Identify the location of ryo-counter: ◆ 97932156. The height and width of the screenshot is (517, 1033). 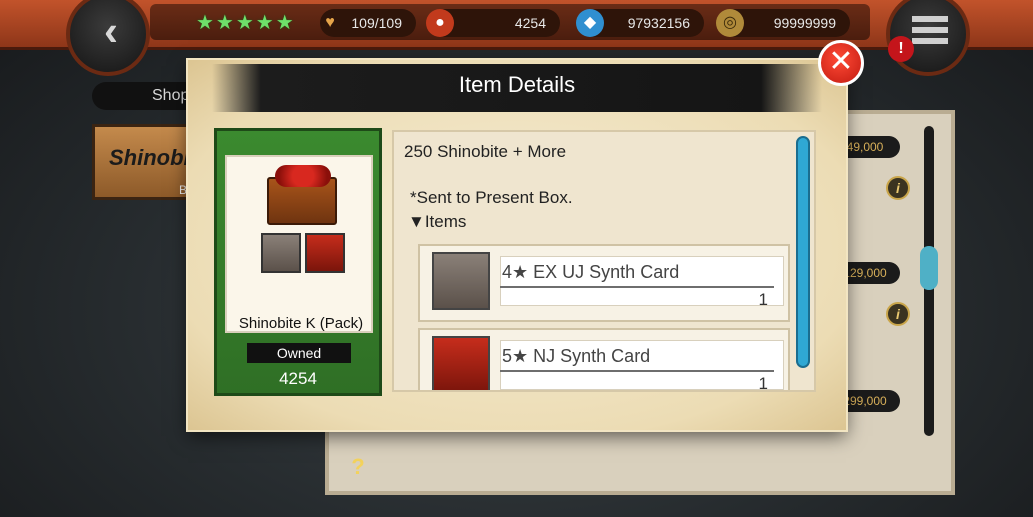
(640, 23).